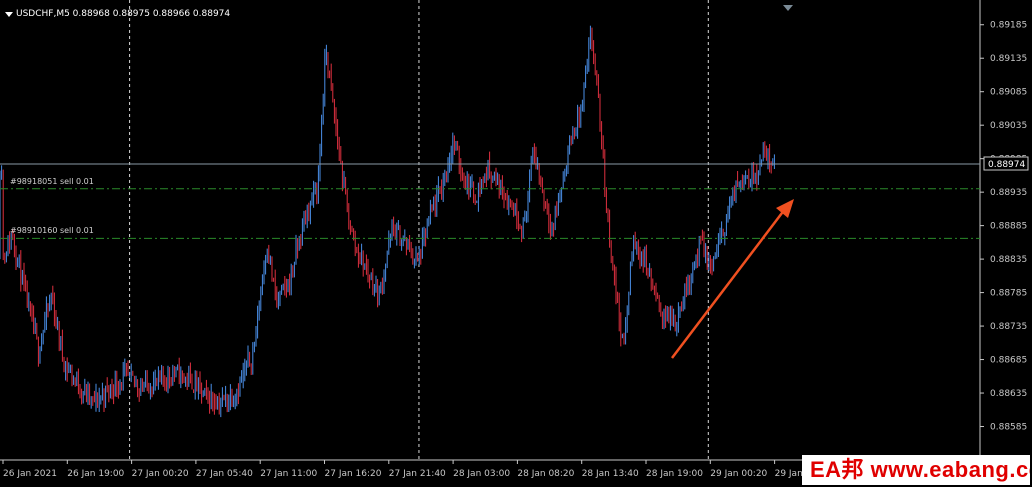 The height and width of the screenshot is (487, 1032). Describe the element at coordinates (916, 470) in the screenshot. I see `site-watermark: EA邦 www.eabang.com` at that location.